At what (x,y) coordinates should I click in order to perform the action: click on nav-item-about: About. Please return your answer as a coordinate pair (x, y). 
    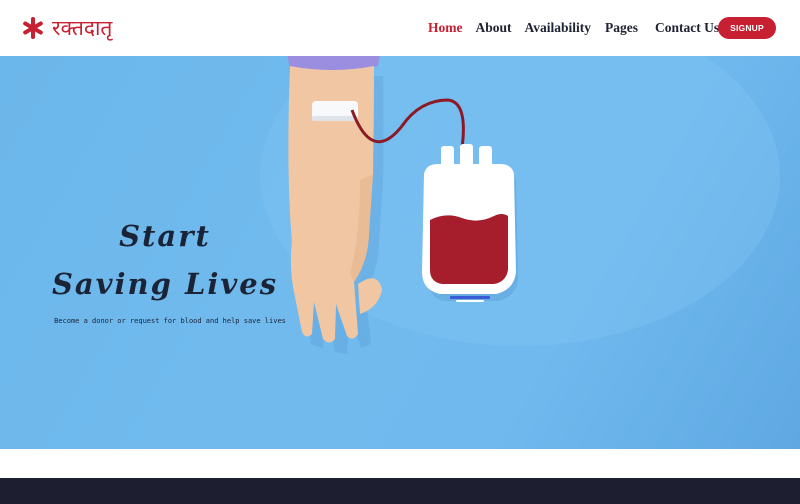
    Looking at the image, I should click on (494, 28).